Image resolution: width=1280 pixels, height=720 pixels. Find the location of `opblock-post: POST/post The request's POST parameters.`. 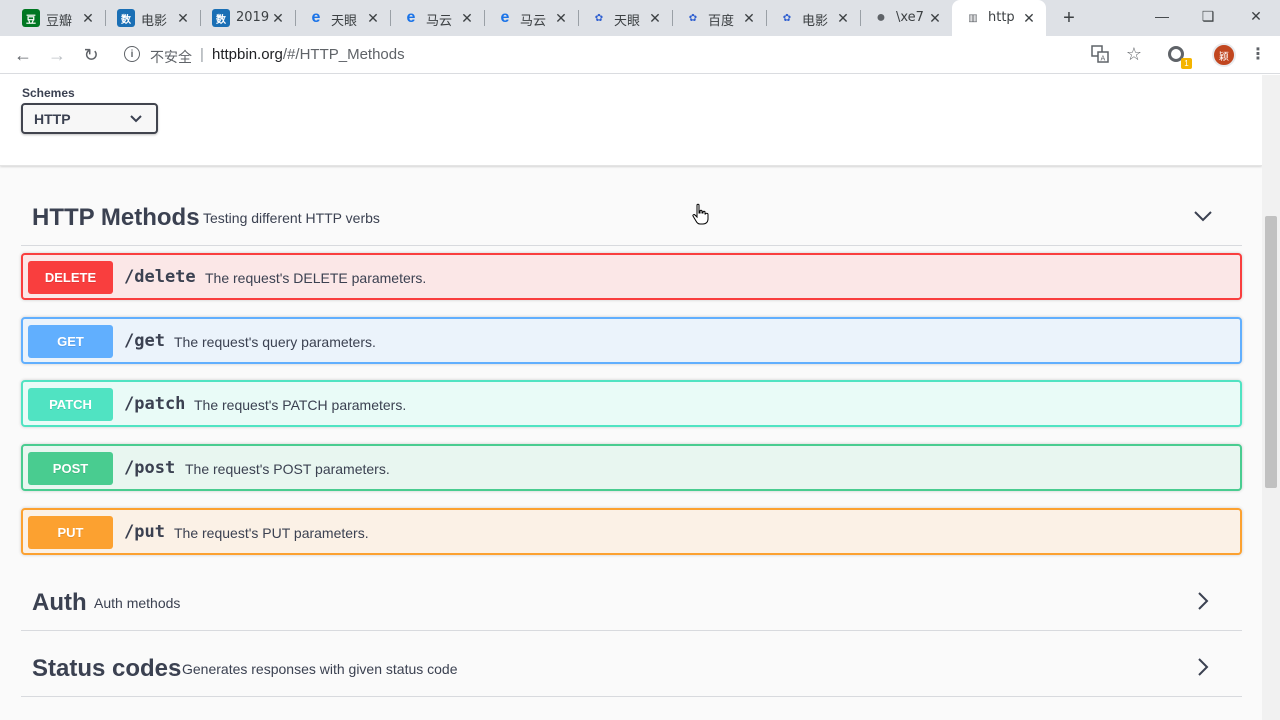

opblock-post: POST/post The request's POST parameters. is located at coordinates (631, 467).